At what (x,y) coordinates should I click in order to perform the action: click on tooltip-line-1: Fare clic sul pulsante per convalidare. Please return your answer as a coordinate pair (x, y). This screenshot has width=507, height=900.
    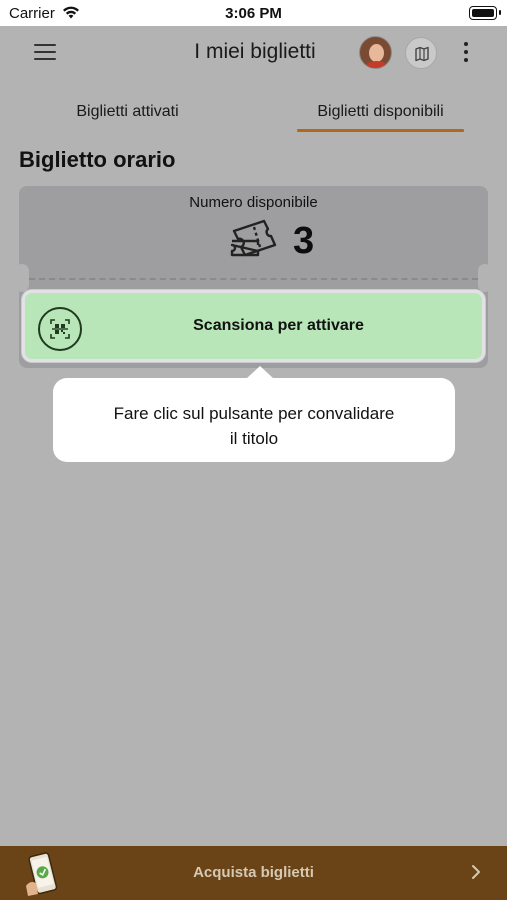
    Looking at the image, I should click on (254, 413).